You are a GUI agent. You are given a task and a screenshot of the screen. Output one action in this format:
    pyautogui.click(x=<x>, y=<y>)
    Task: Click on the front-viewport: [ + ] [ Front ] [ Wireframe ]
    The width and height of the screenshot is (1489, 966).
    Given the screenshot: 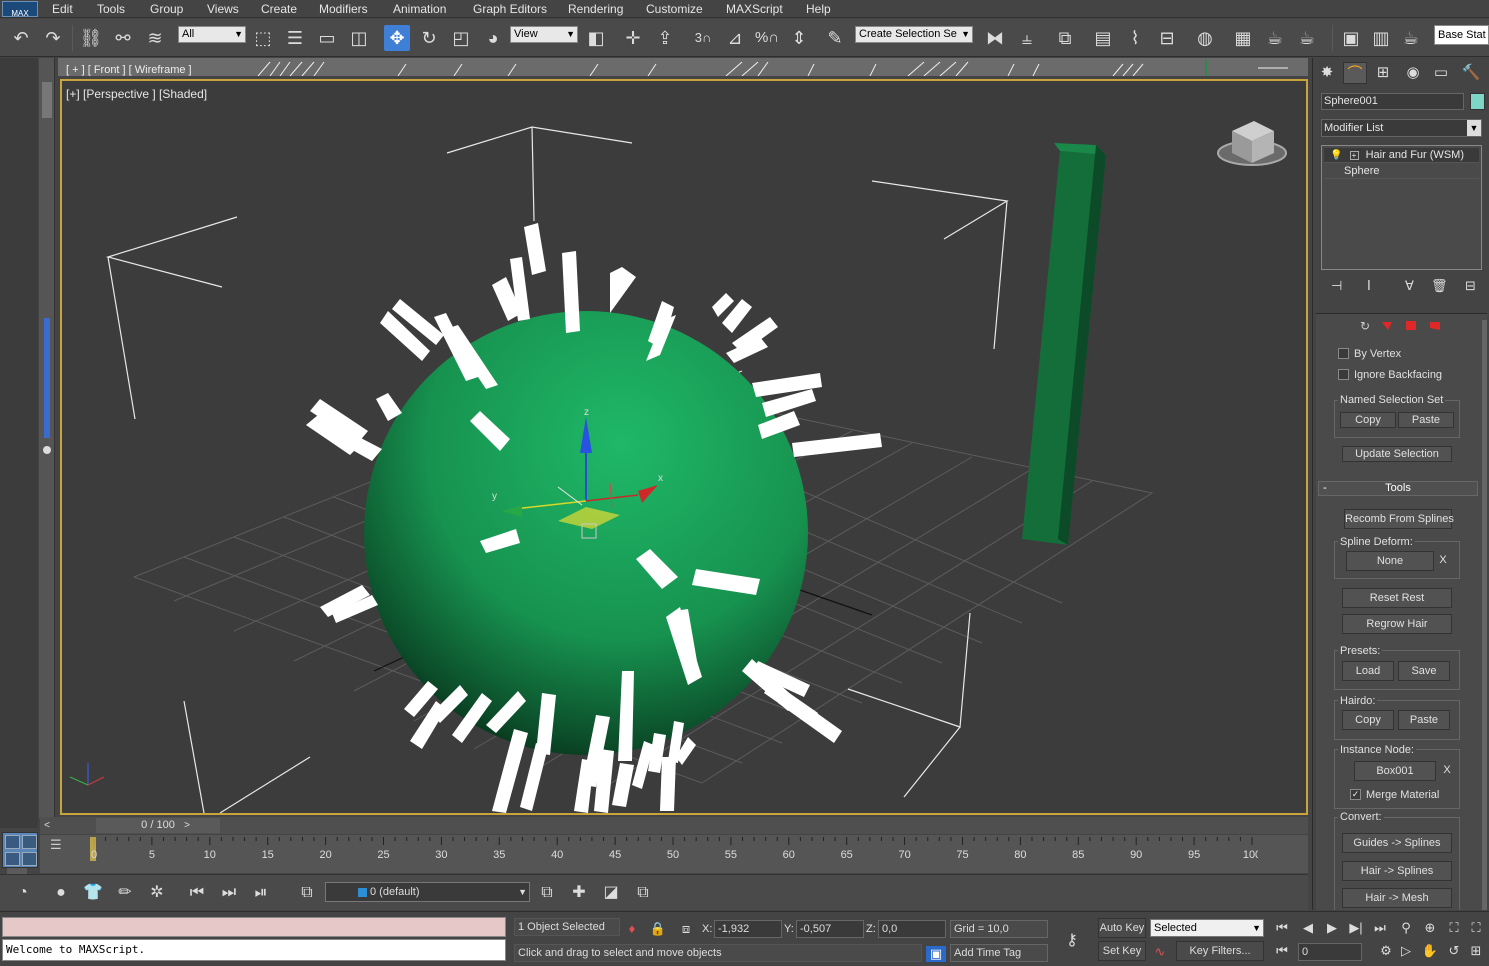 What is the action you would take?
    pyautogui.click(x=683, y=67)
    